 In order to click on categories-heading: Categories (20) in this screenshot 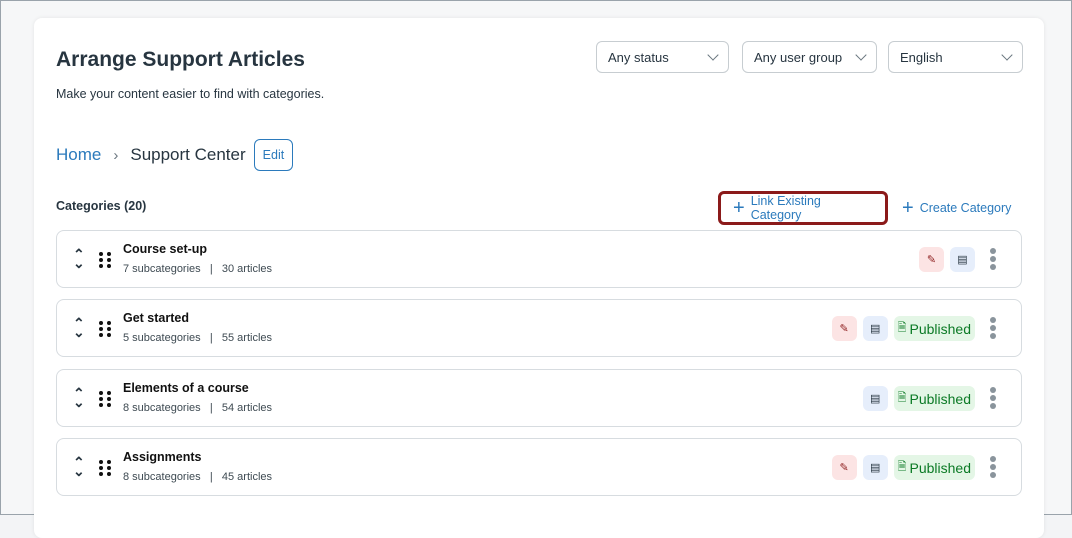, I will do `click(101, 206)`.